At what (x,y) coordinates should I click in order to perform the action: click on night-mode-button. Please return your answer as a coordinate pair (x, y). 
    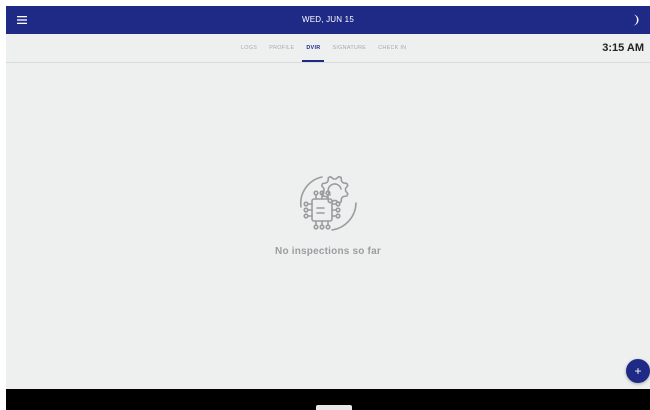
    Looking at the image, I should click on (635, 20).